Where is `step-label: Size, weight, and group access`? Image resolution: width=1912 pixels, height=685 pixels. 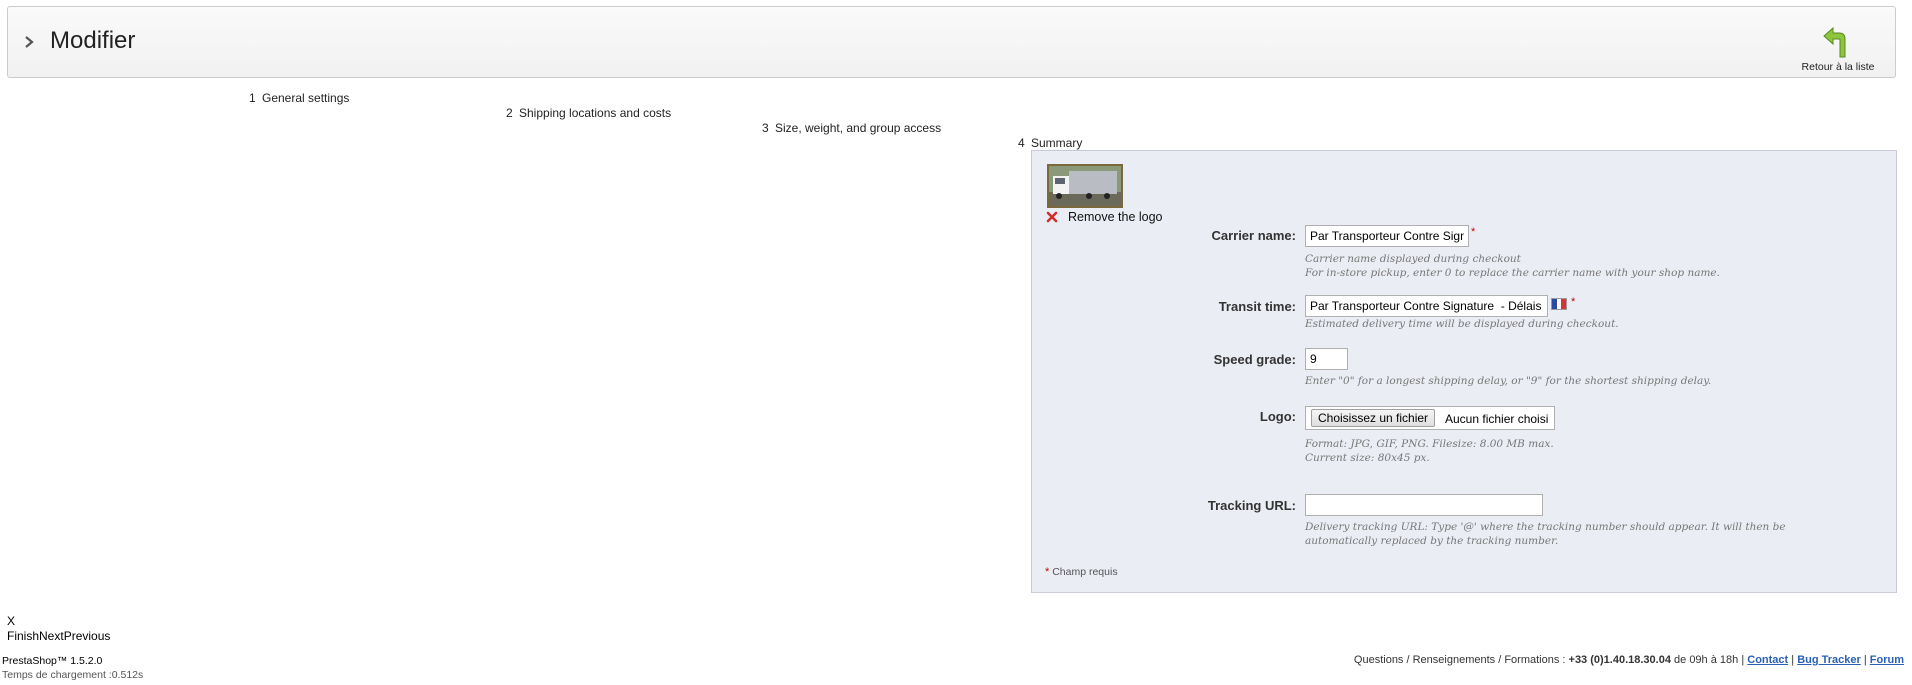 step-label: Size, weight, and group access is located at coordinates (858, 128).